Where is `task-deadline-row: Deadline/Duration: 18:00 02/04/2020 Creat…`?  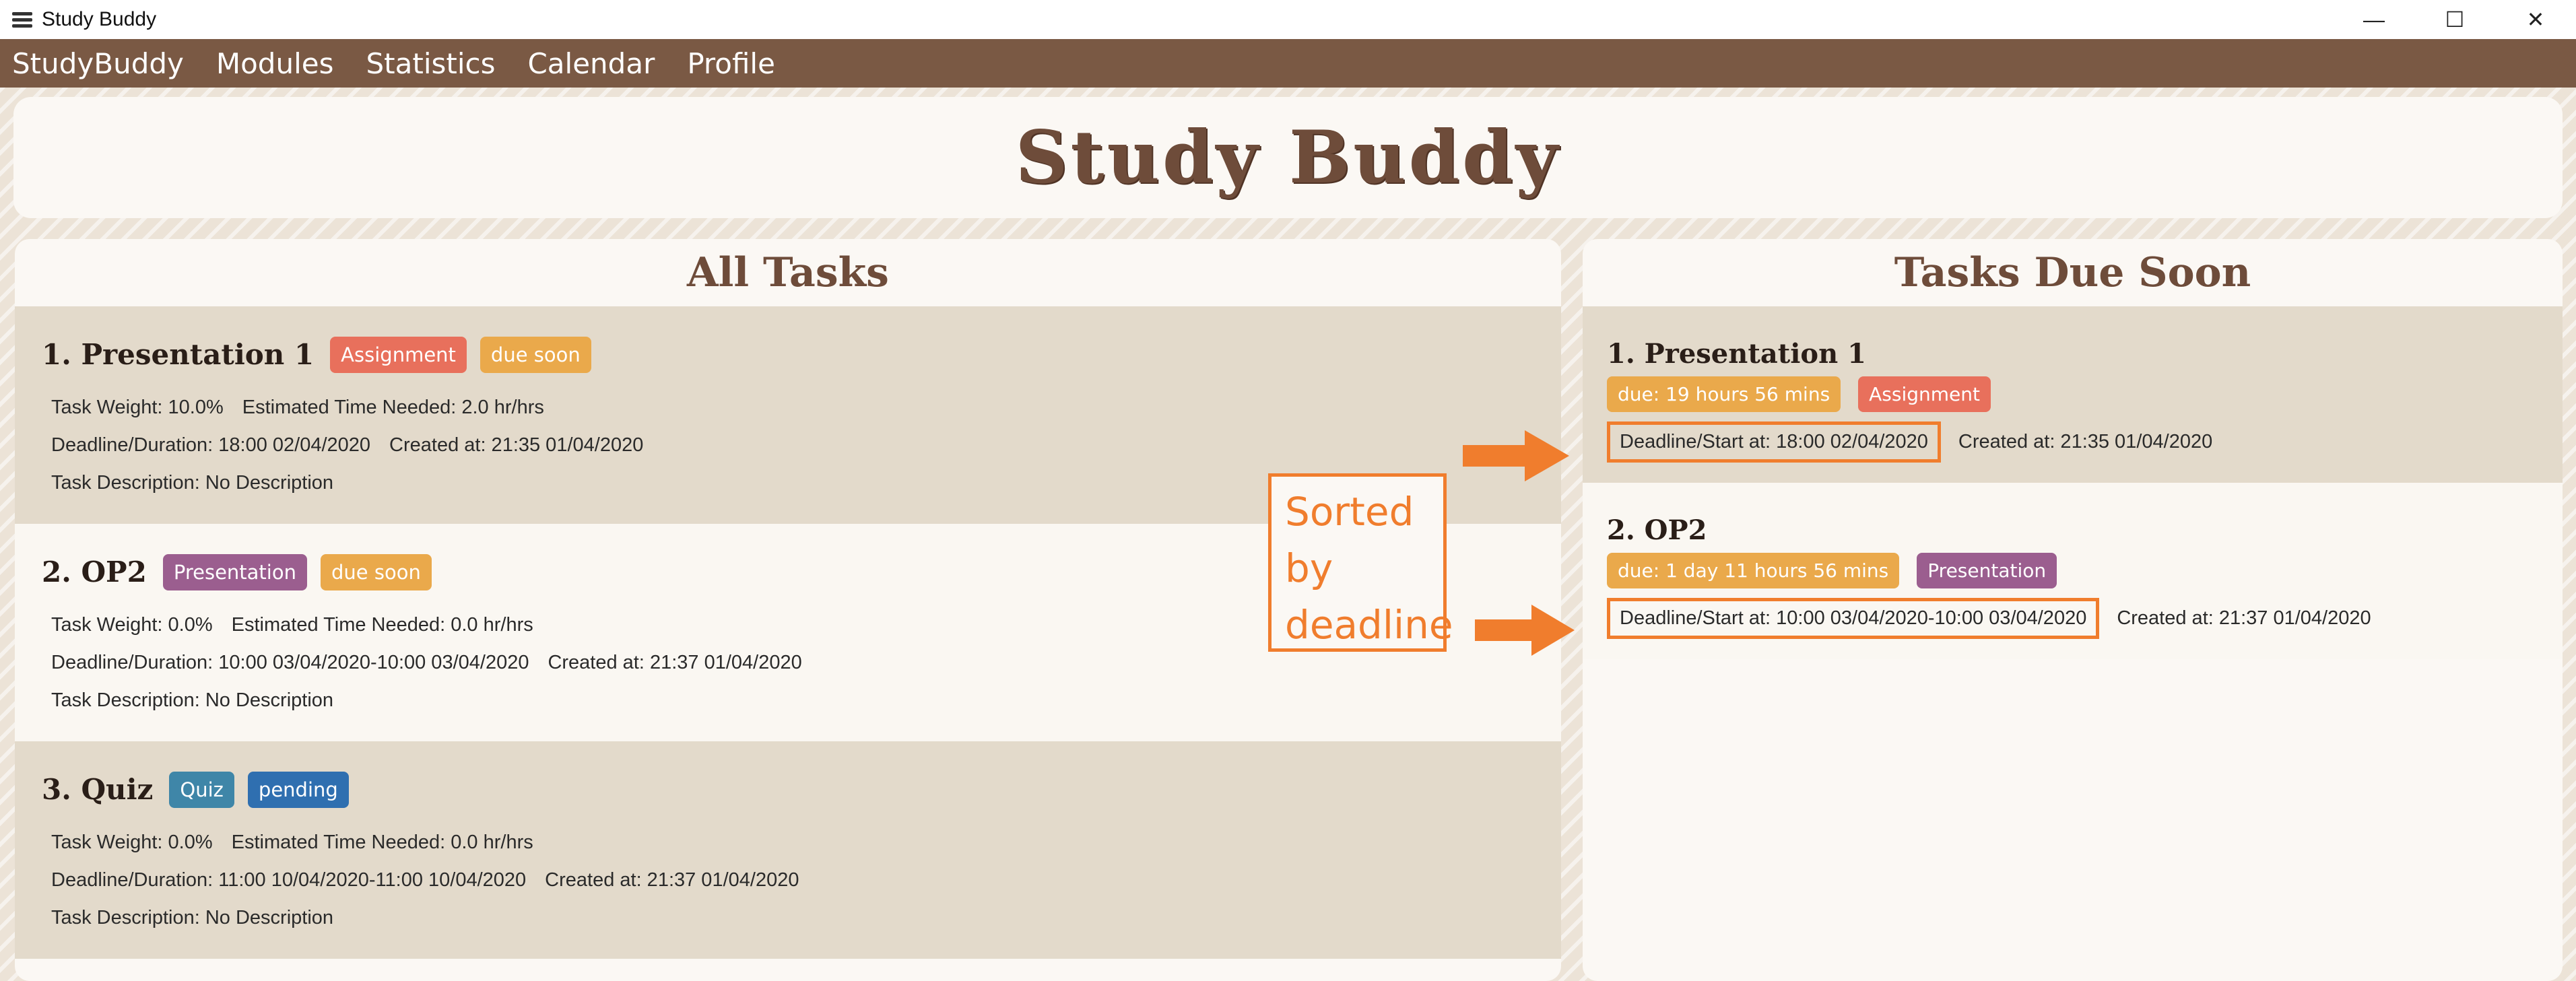
task-deadline-row: Deadline/Duration: 18:00 02/04/2020 Creat… is located at coordinates (806, 445).